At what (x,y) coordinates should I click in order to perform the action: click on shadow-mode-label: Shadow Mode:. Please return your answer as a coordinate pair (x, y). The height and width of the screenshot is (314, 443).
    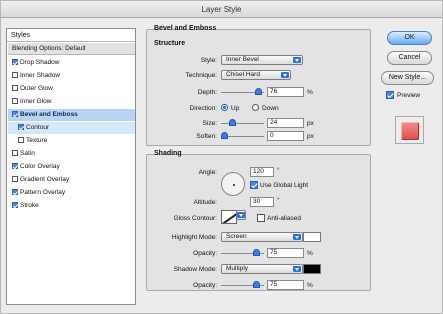
    Looking at the image, I should click on (195, 269).